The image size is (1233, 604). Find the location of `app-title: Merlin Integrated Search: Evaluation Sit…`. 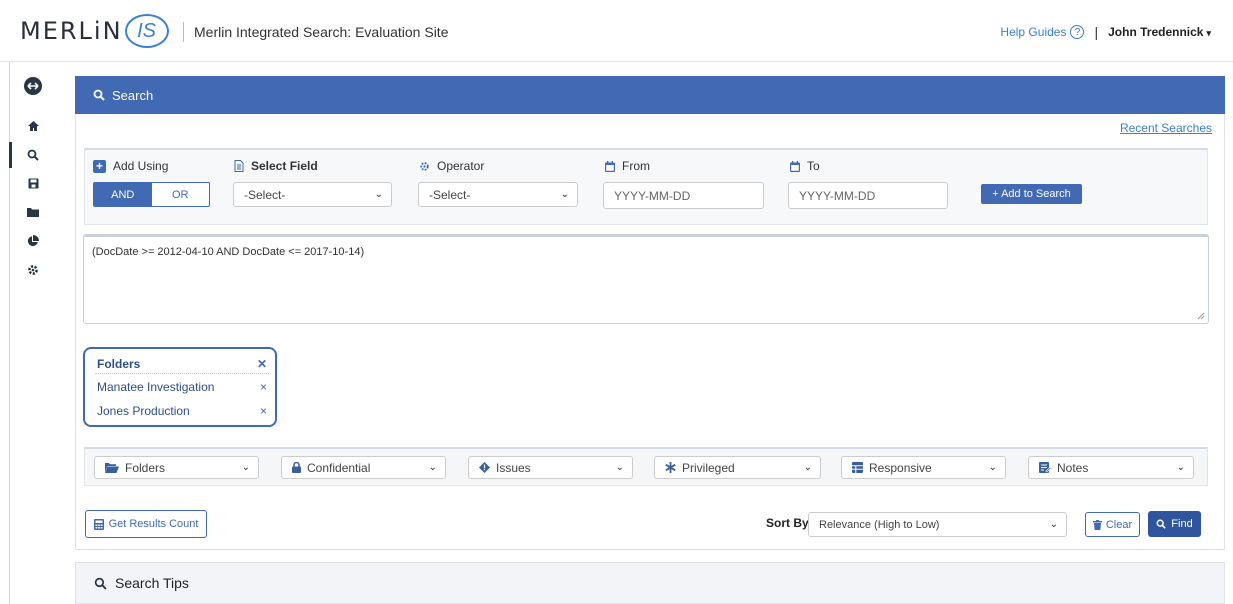

app-title: Merlin Integrated Search: Evaluation Sit… is located at coordinates (315, 32).